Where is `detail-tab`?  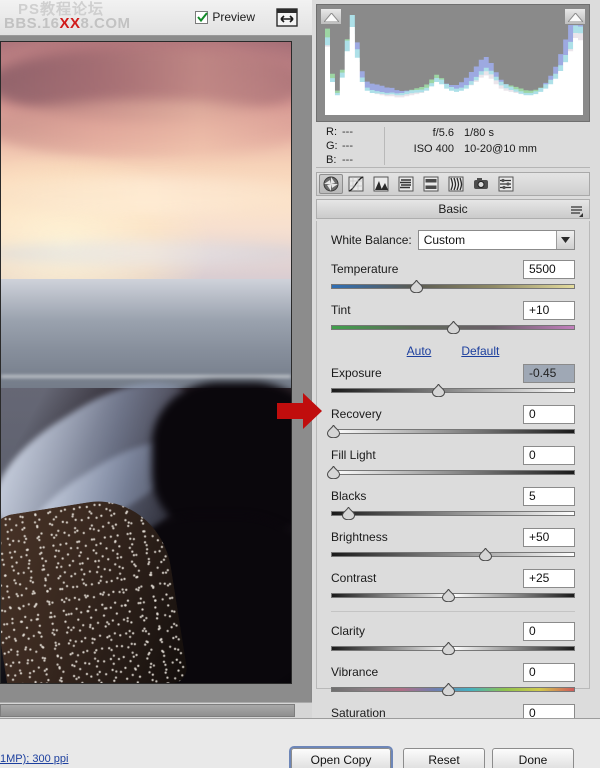 detail-tab is located at coordinates (381, 184).